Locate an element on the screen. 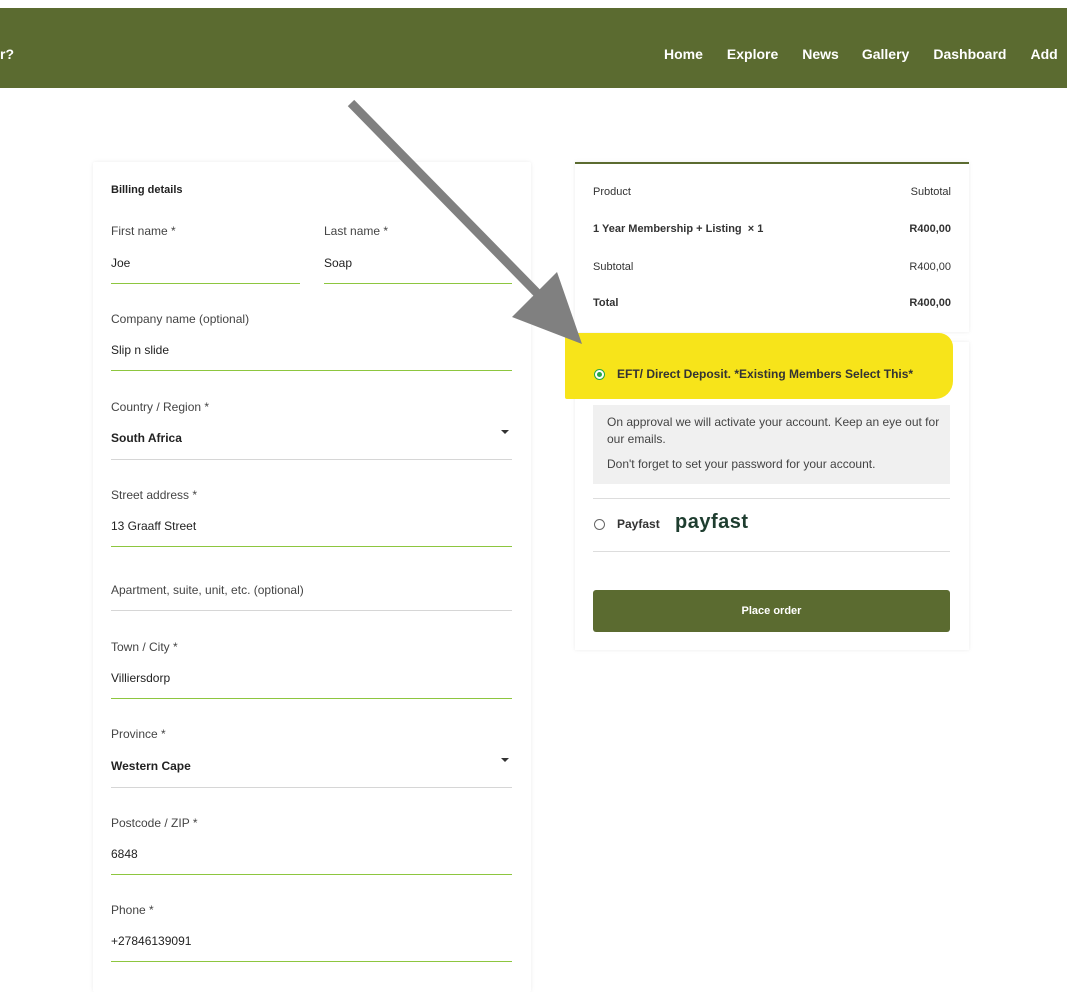 This screenshot has height=992, width=1067. nav-news: News is located at coordinates (820, 54).